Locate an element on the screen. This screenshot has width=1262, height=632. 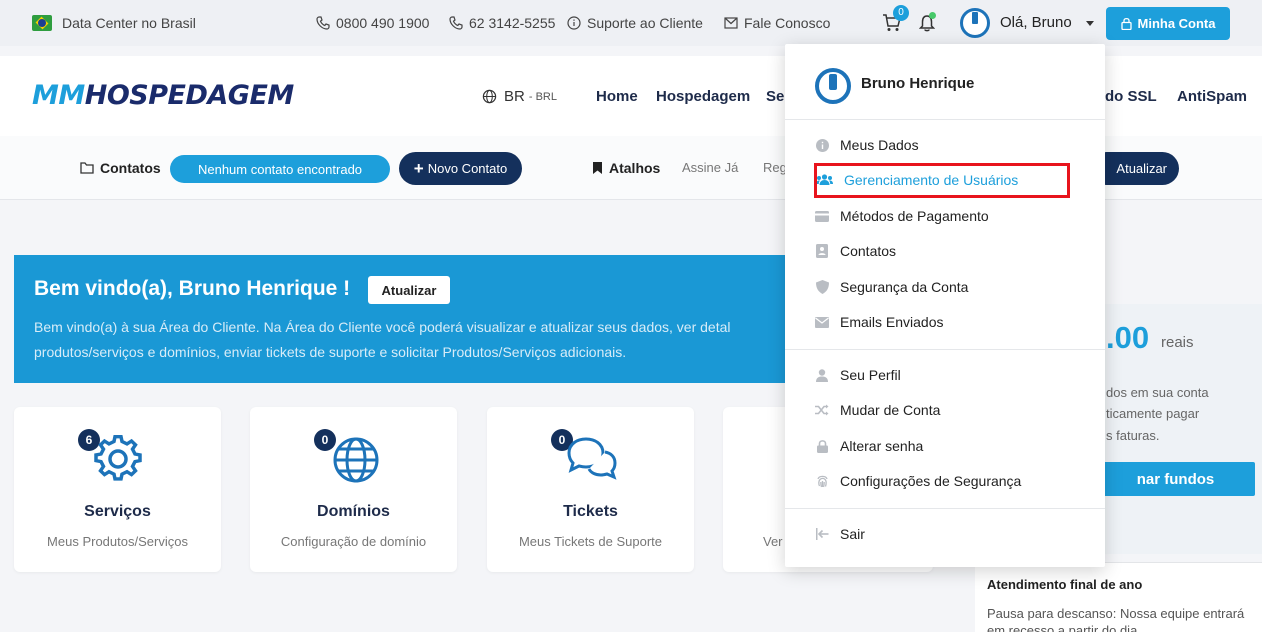
add-funds-button: nar fundos is located at coordinates (1175, 479).